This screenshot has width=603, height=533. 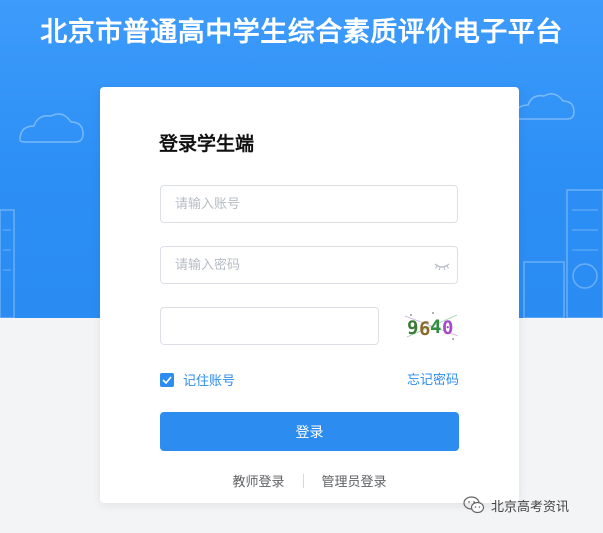 I want to click on teacher-login-link: 教师登录, so click(x=258, y=480).